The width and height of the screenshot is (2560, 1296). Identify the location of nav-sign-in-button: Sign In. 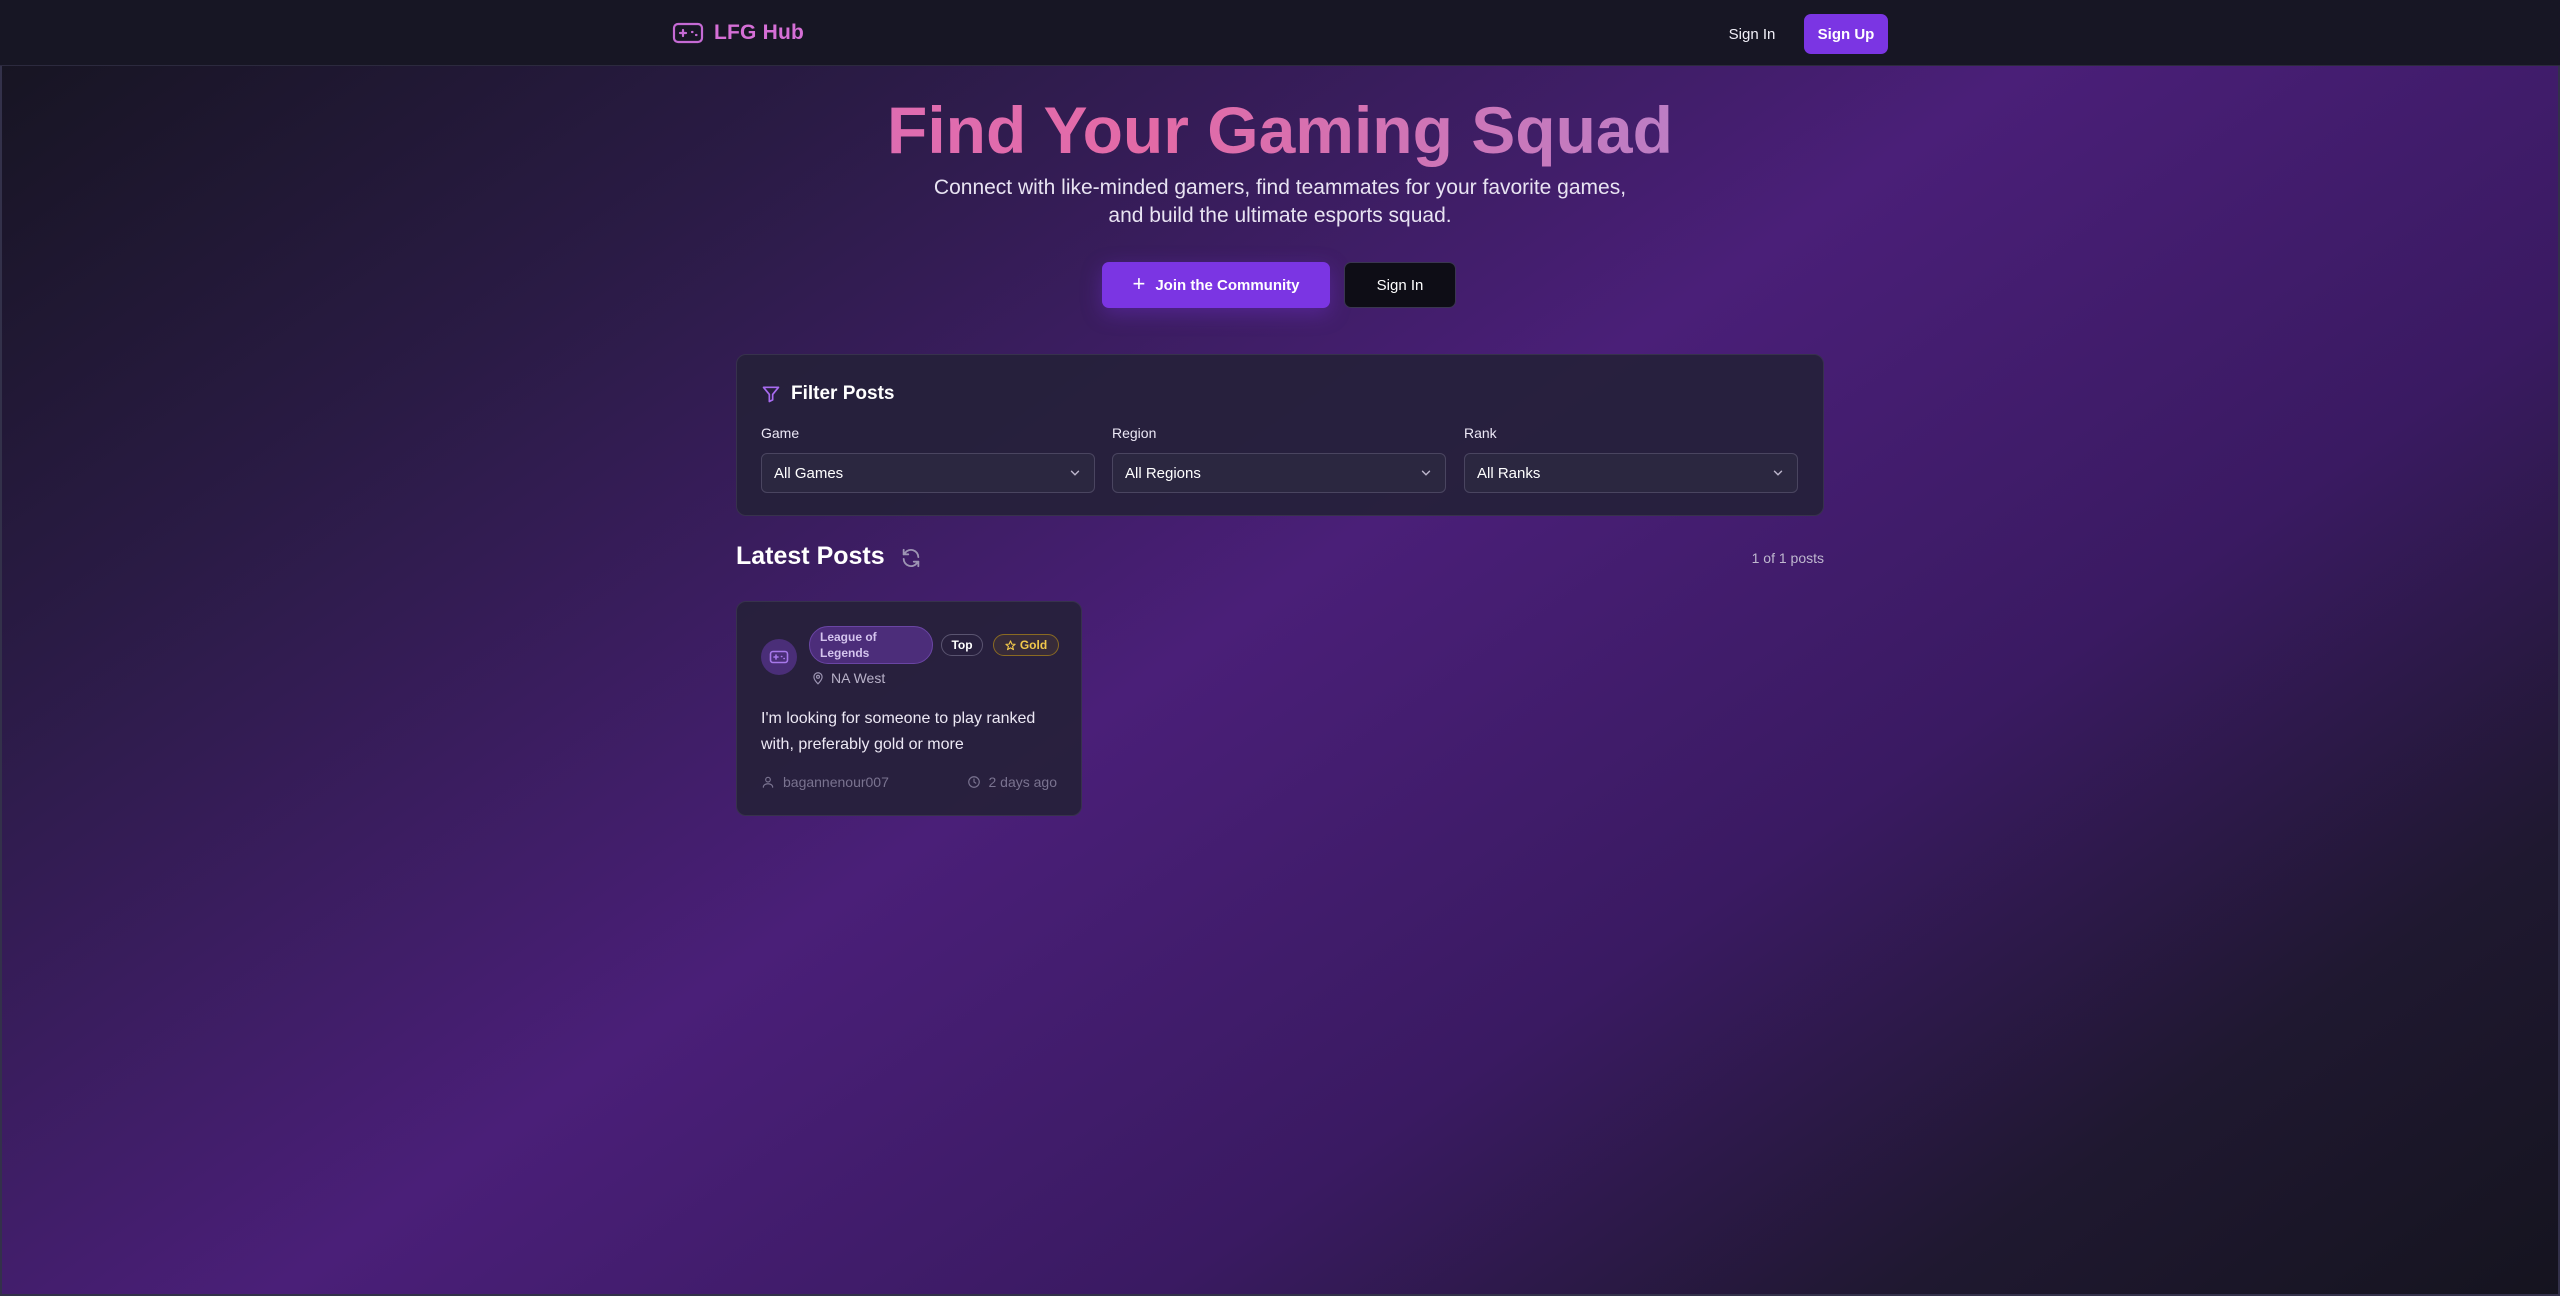
(1752, 34).